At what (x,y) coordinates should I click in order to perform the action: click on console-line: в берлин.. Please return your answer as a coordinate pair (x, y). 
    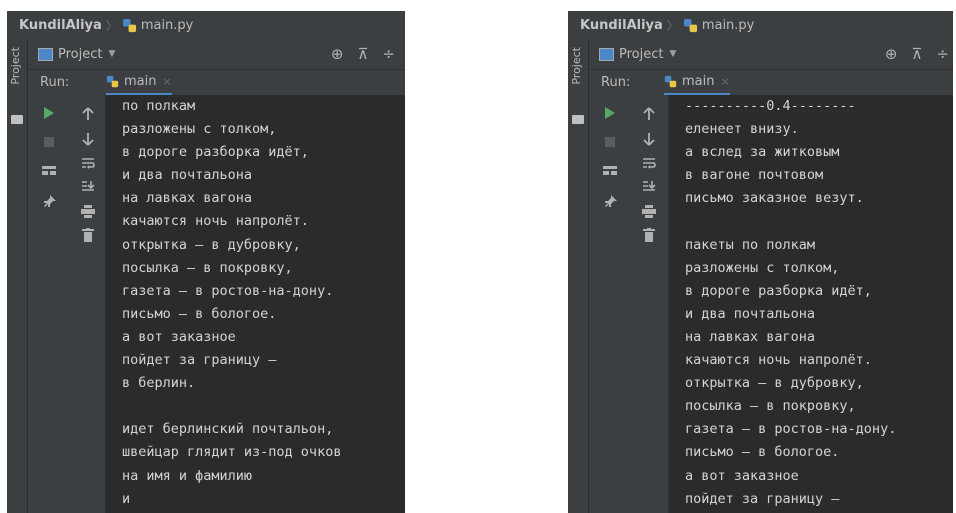
    Looking at the image, I should click on (159, 383).